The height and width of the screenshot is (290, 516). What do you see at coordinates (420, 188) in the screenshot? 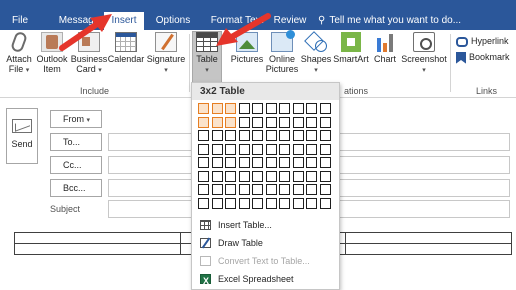
I see `bcc-field-right` at bounding box center [420, 188].